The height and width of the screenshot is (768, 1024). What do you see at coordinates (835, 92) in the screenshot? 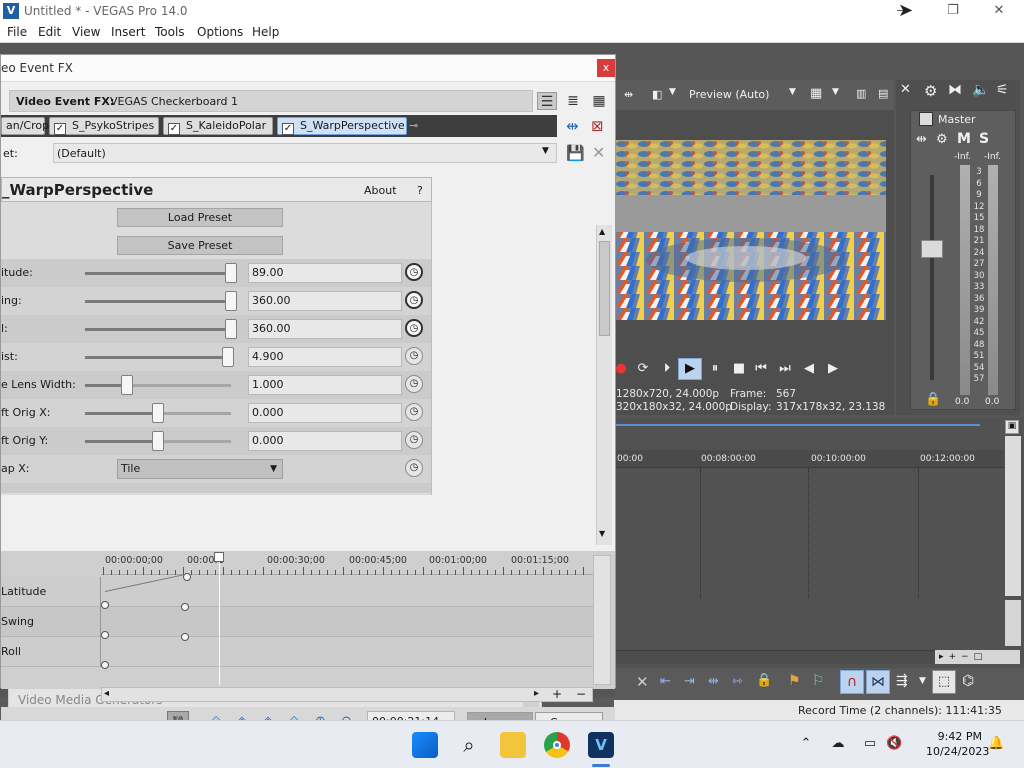
I see `overlays-dropdown-icon: ▼` at bounding box center [835, 92].